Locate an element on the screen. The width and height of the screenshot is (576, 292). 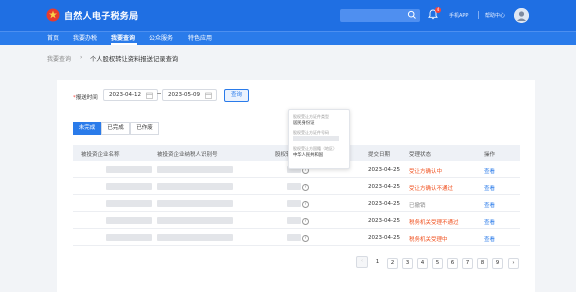
col-taxpayer-id: 被投资企业纳税人识别号 is located at coordinates (187, 155).